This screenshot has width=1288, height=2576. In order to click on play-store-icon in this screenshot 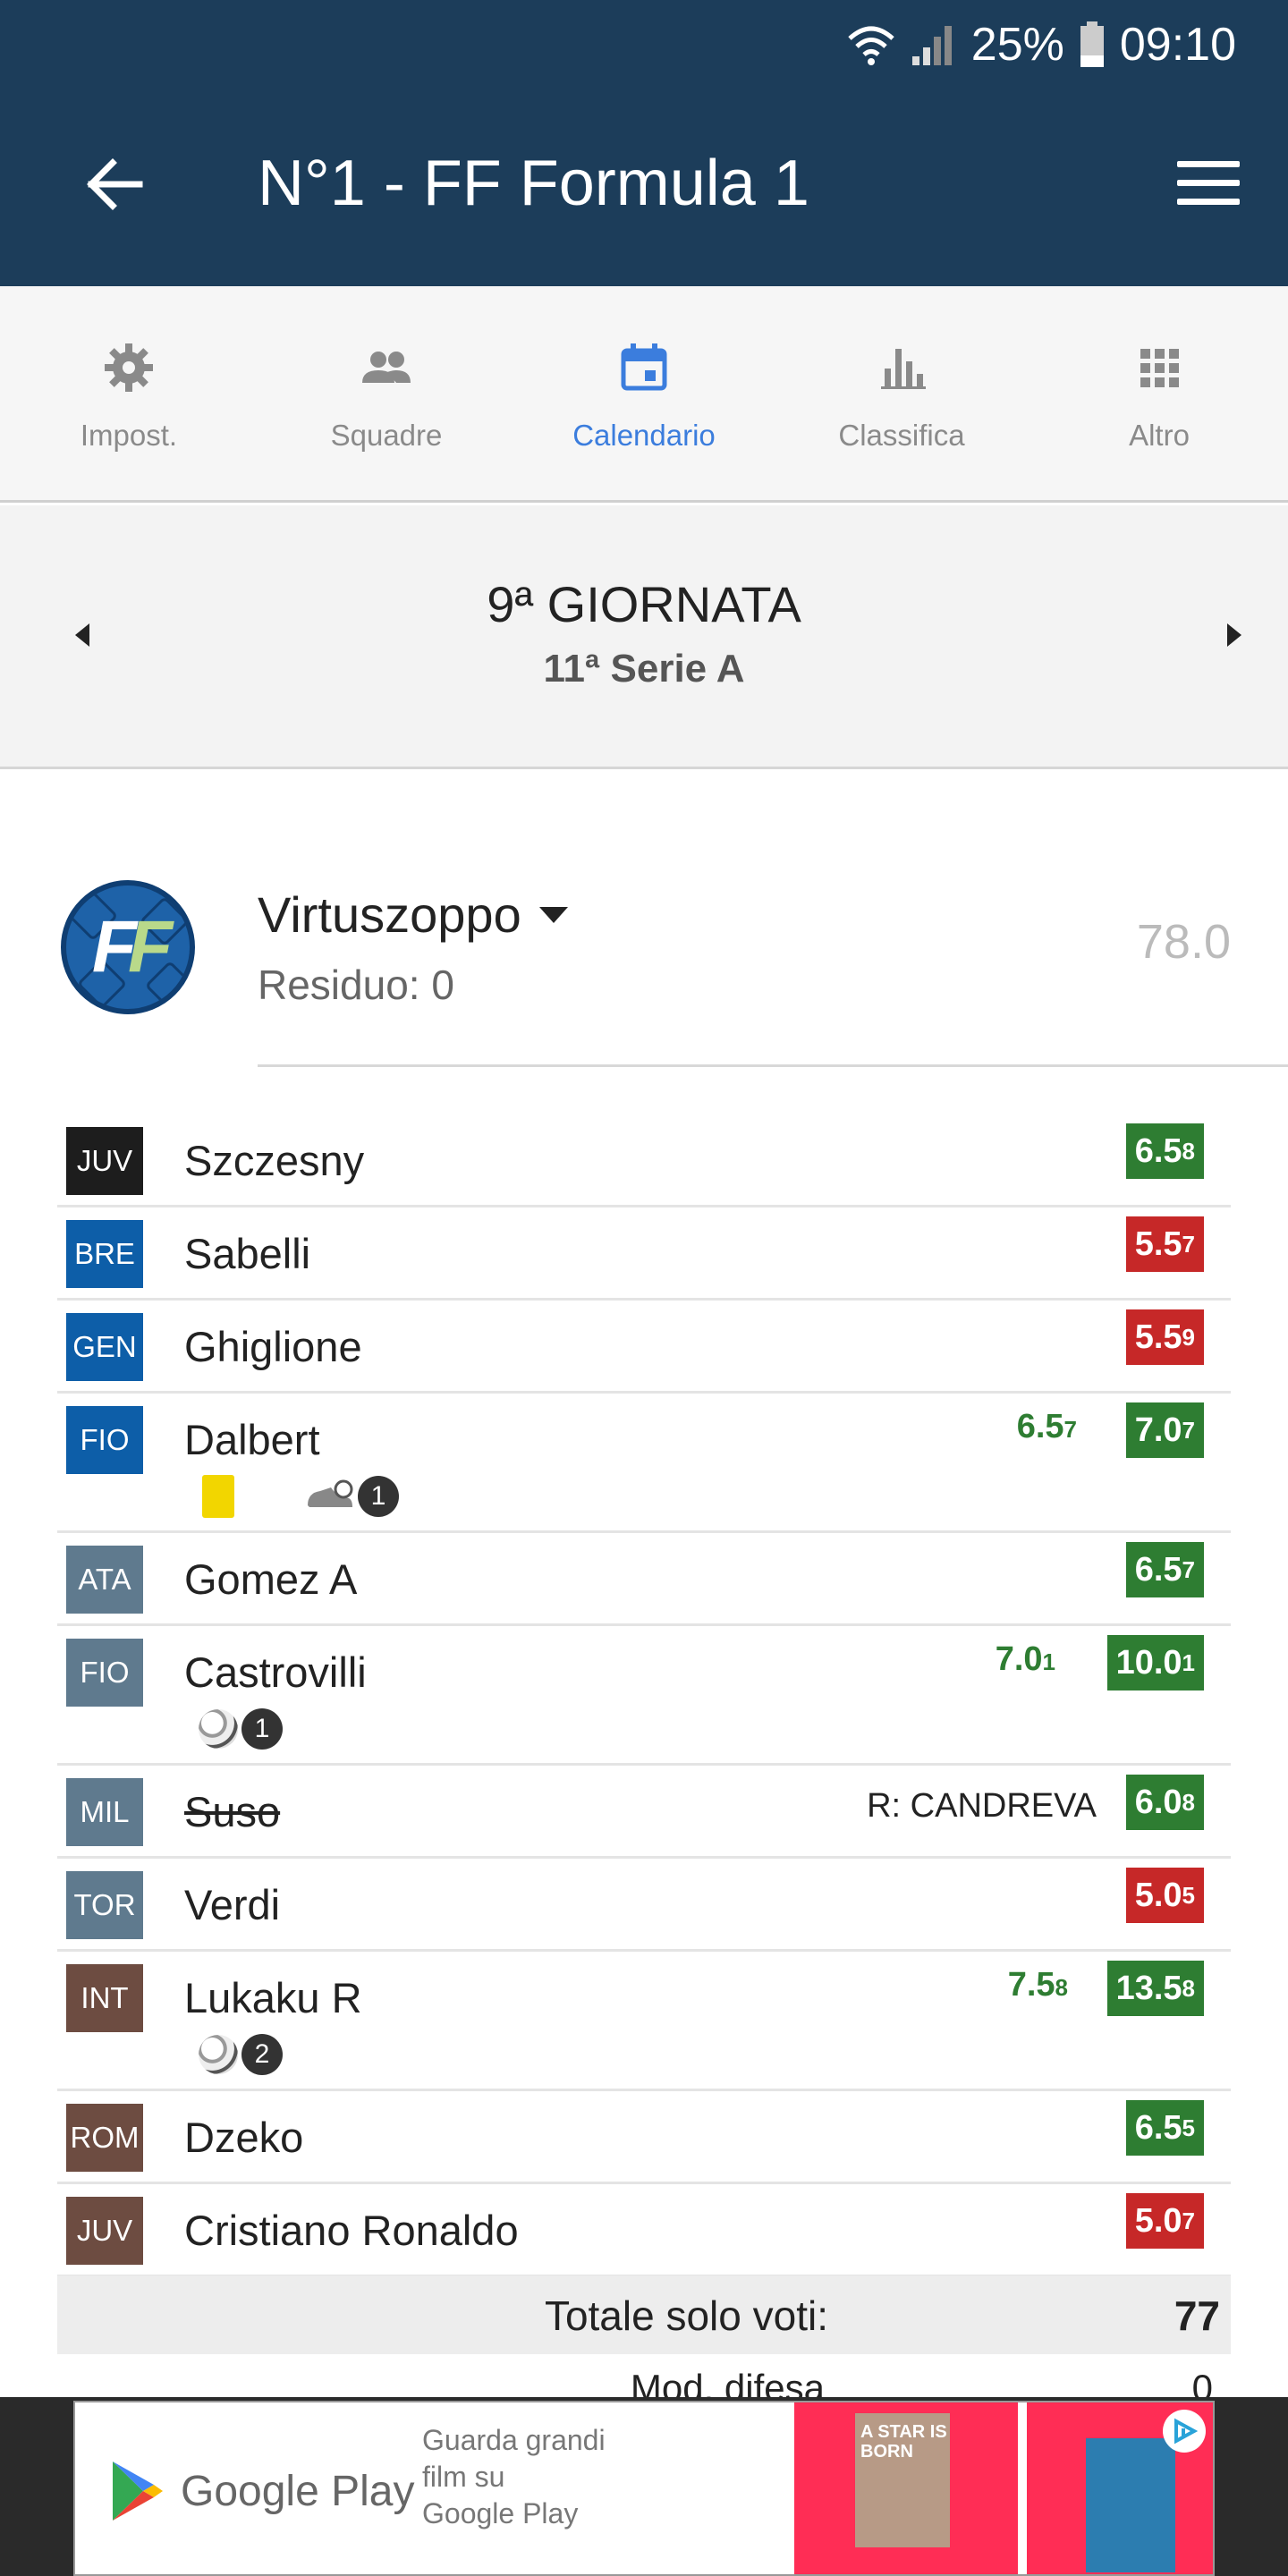, I will do `click(138, 2491)`.